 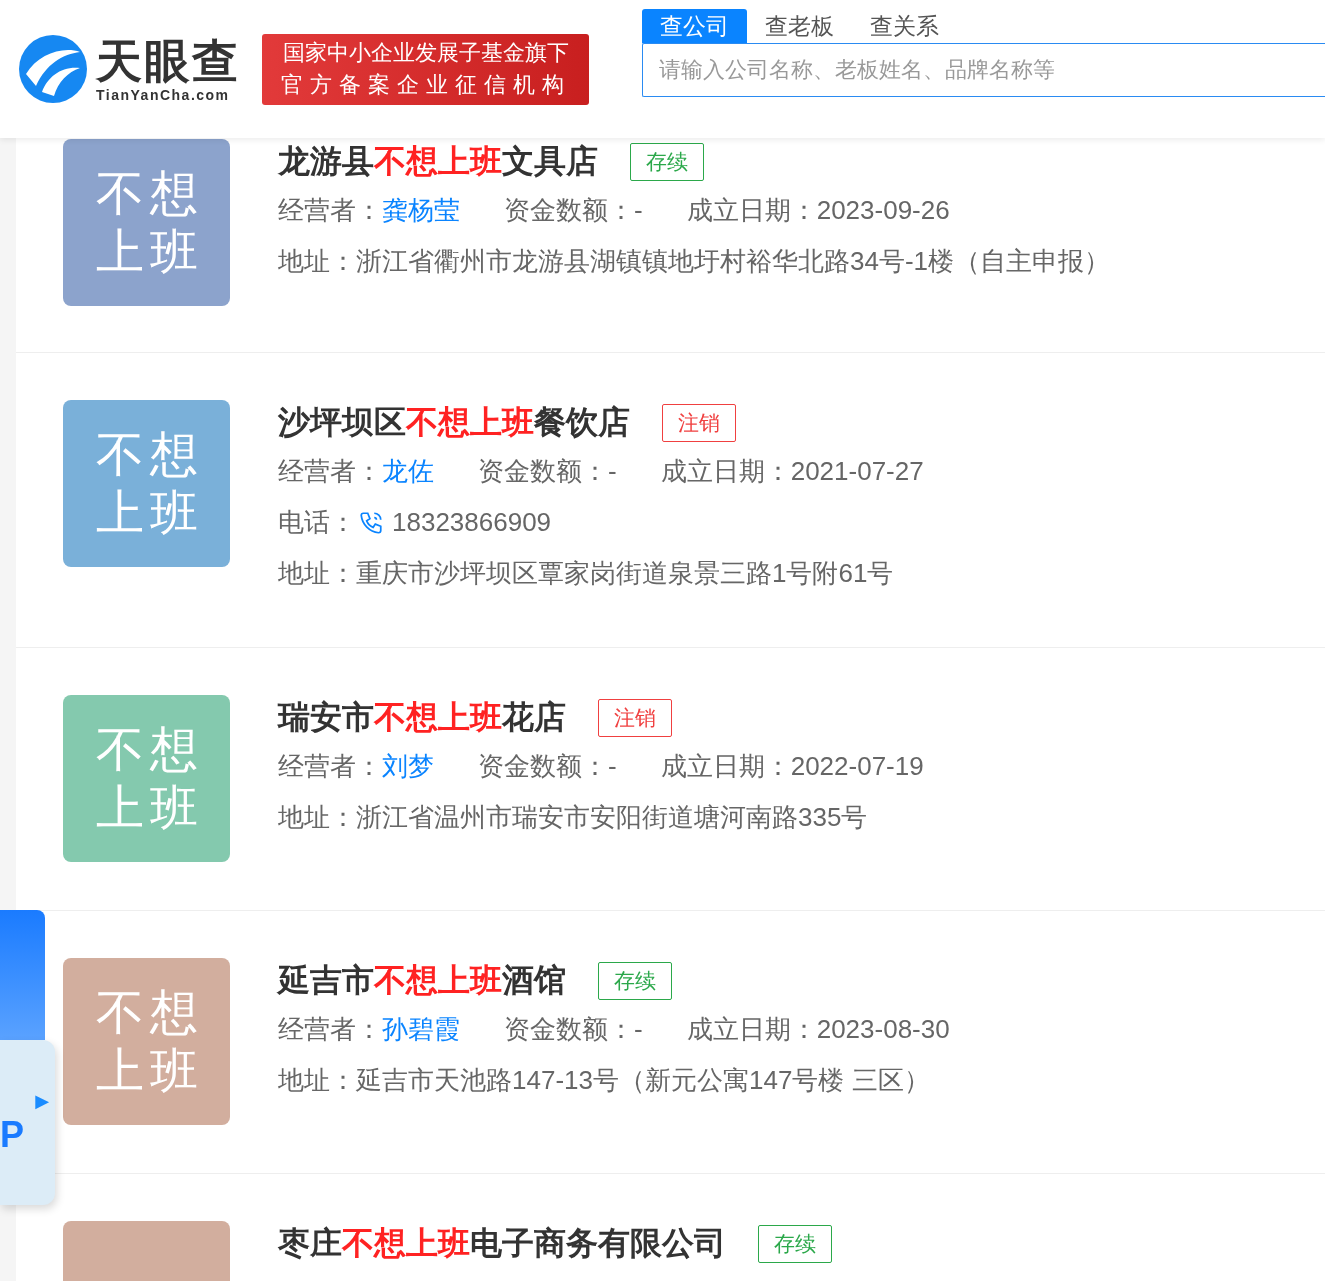 What do you see at coordinates (421, 210) in the screenshot?
I see `operator-link: 龚杨莹` at bounding box center [421, 210].